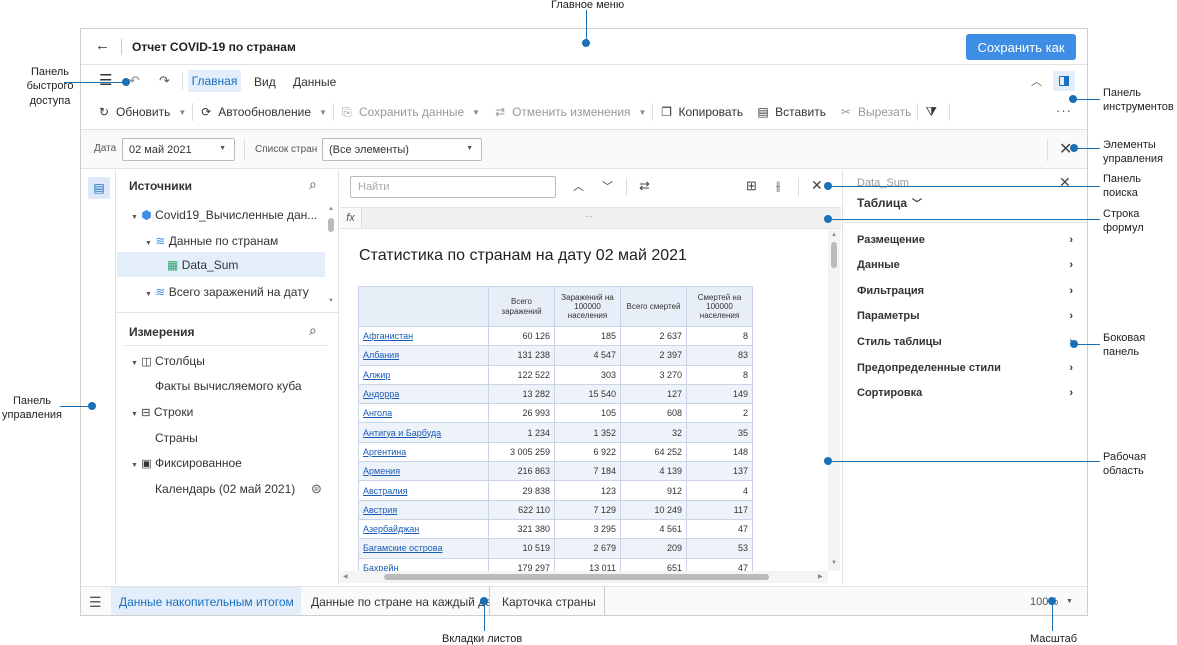  I want to click on prop-data: Данные ›, so click(965, 265).